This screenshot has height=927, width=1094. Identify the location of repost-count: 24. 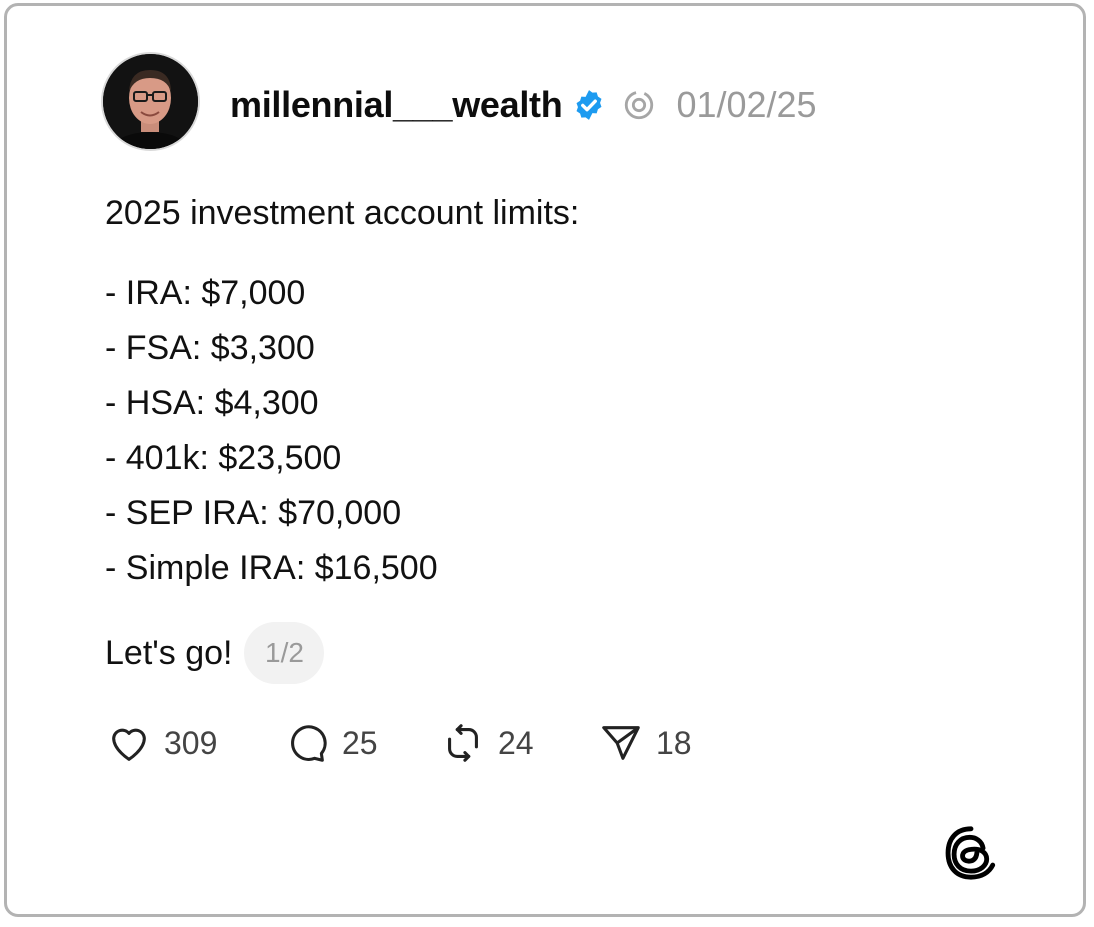
(516, 742).